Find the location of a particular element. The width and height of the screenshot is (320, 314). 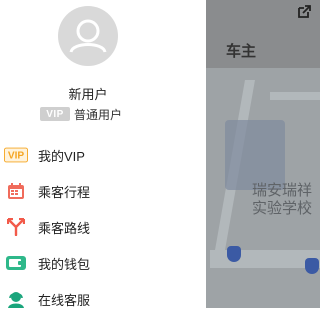

vip-badge: VIP is located at coordinates (55, 114).